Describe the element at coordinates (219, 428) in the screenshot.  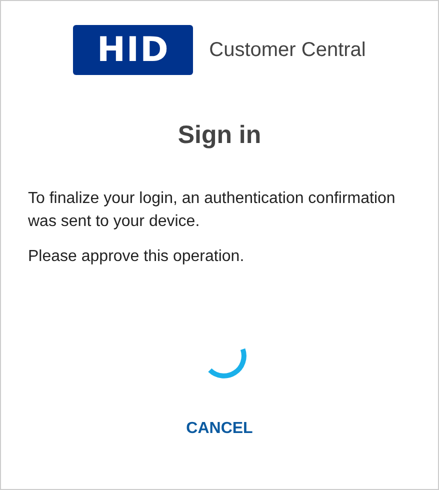
I see `cancel-button: CANCEL` at that location.